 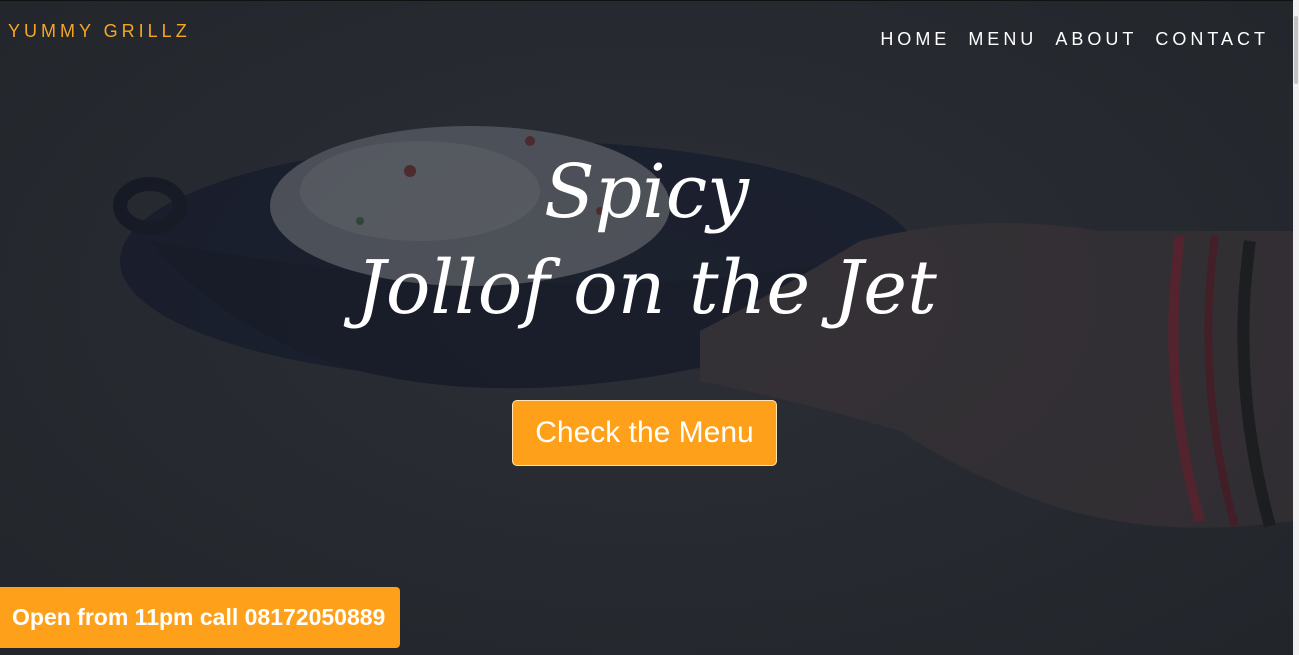 What do you see at coordinates (200, 617) in the screenshot?
I see `opening-hours-banner: Open from 11pm call 08172050889` at bounding box center [200, 617].